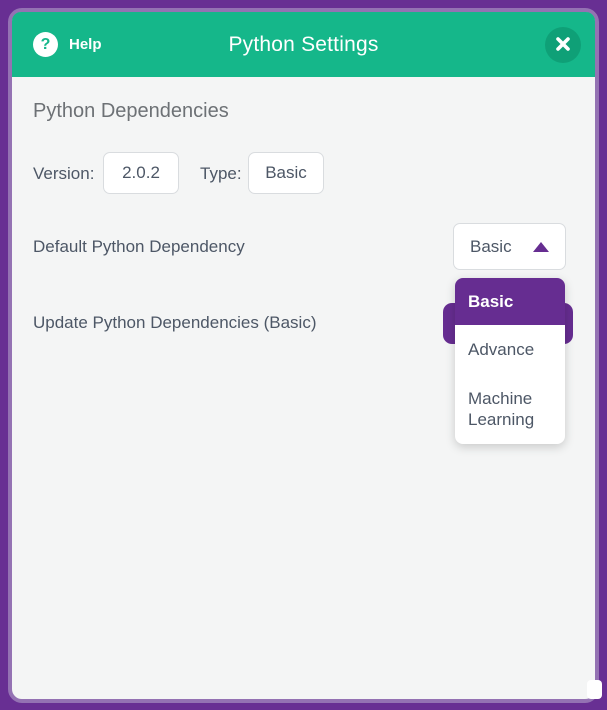 Image resolution: width=607 pixels, height=710 pixels. I want to click on help-button: ? Help, so click(67, 44).